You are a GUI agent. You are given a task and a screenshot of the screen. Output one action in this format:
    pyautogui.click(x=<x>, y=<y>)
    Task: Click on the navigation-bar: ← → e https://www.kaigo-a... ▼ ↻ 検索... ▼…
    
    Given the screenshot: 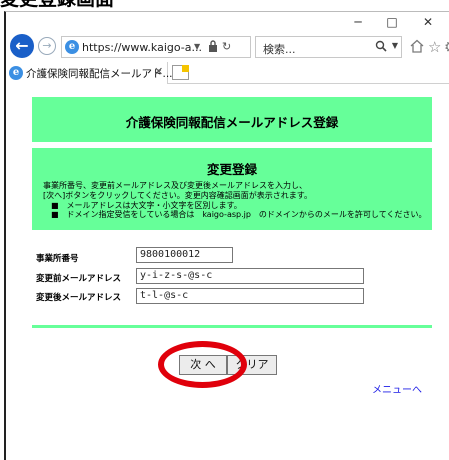 What is the action you would take?
    pyautogui.click(x=227, y=47)
    